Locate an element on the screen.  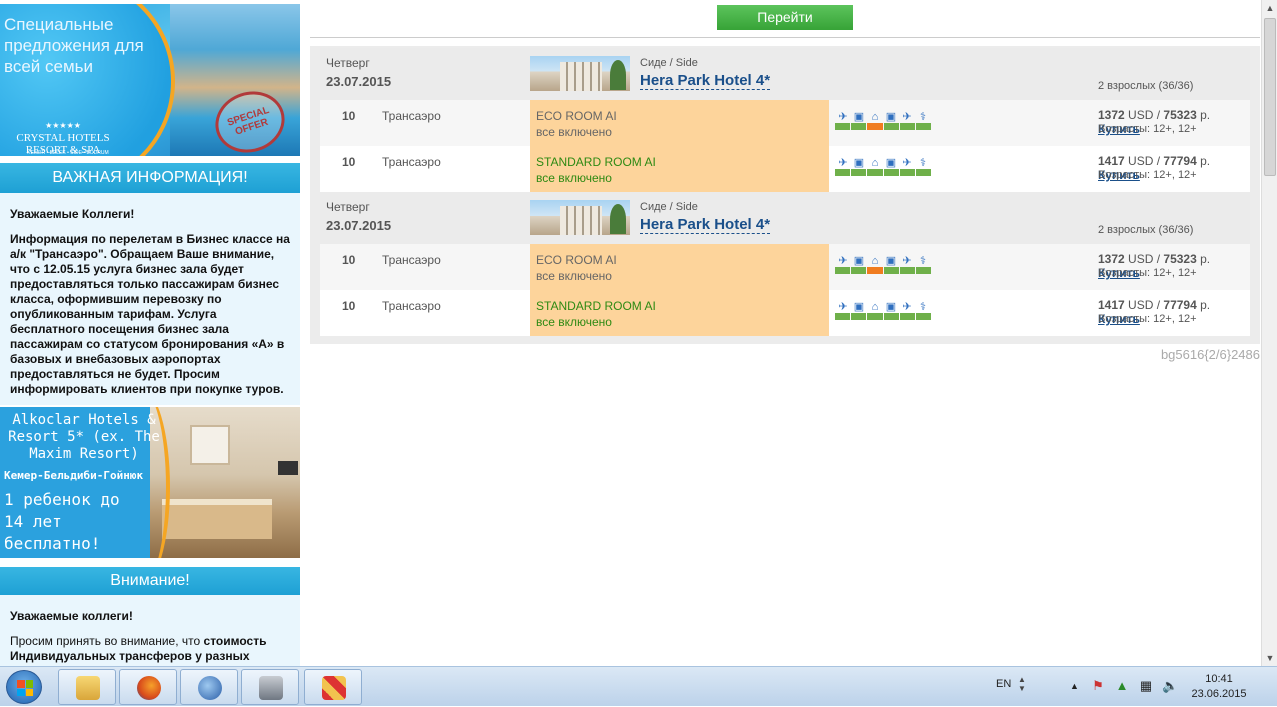
banner2-offer: 1 ребенок до 14 лет бесплатно! is located at coordinates (62, 521).